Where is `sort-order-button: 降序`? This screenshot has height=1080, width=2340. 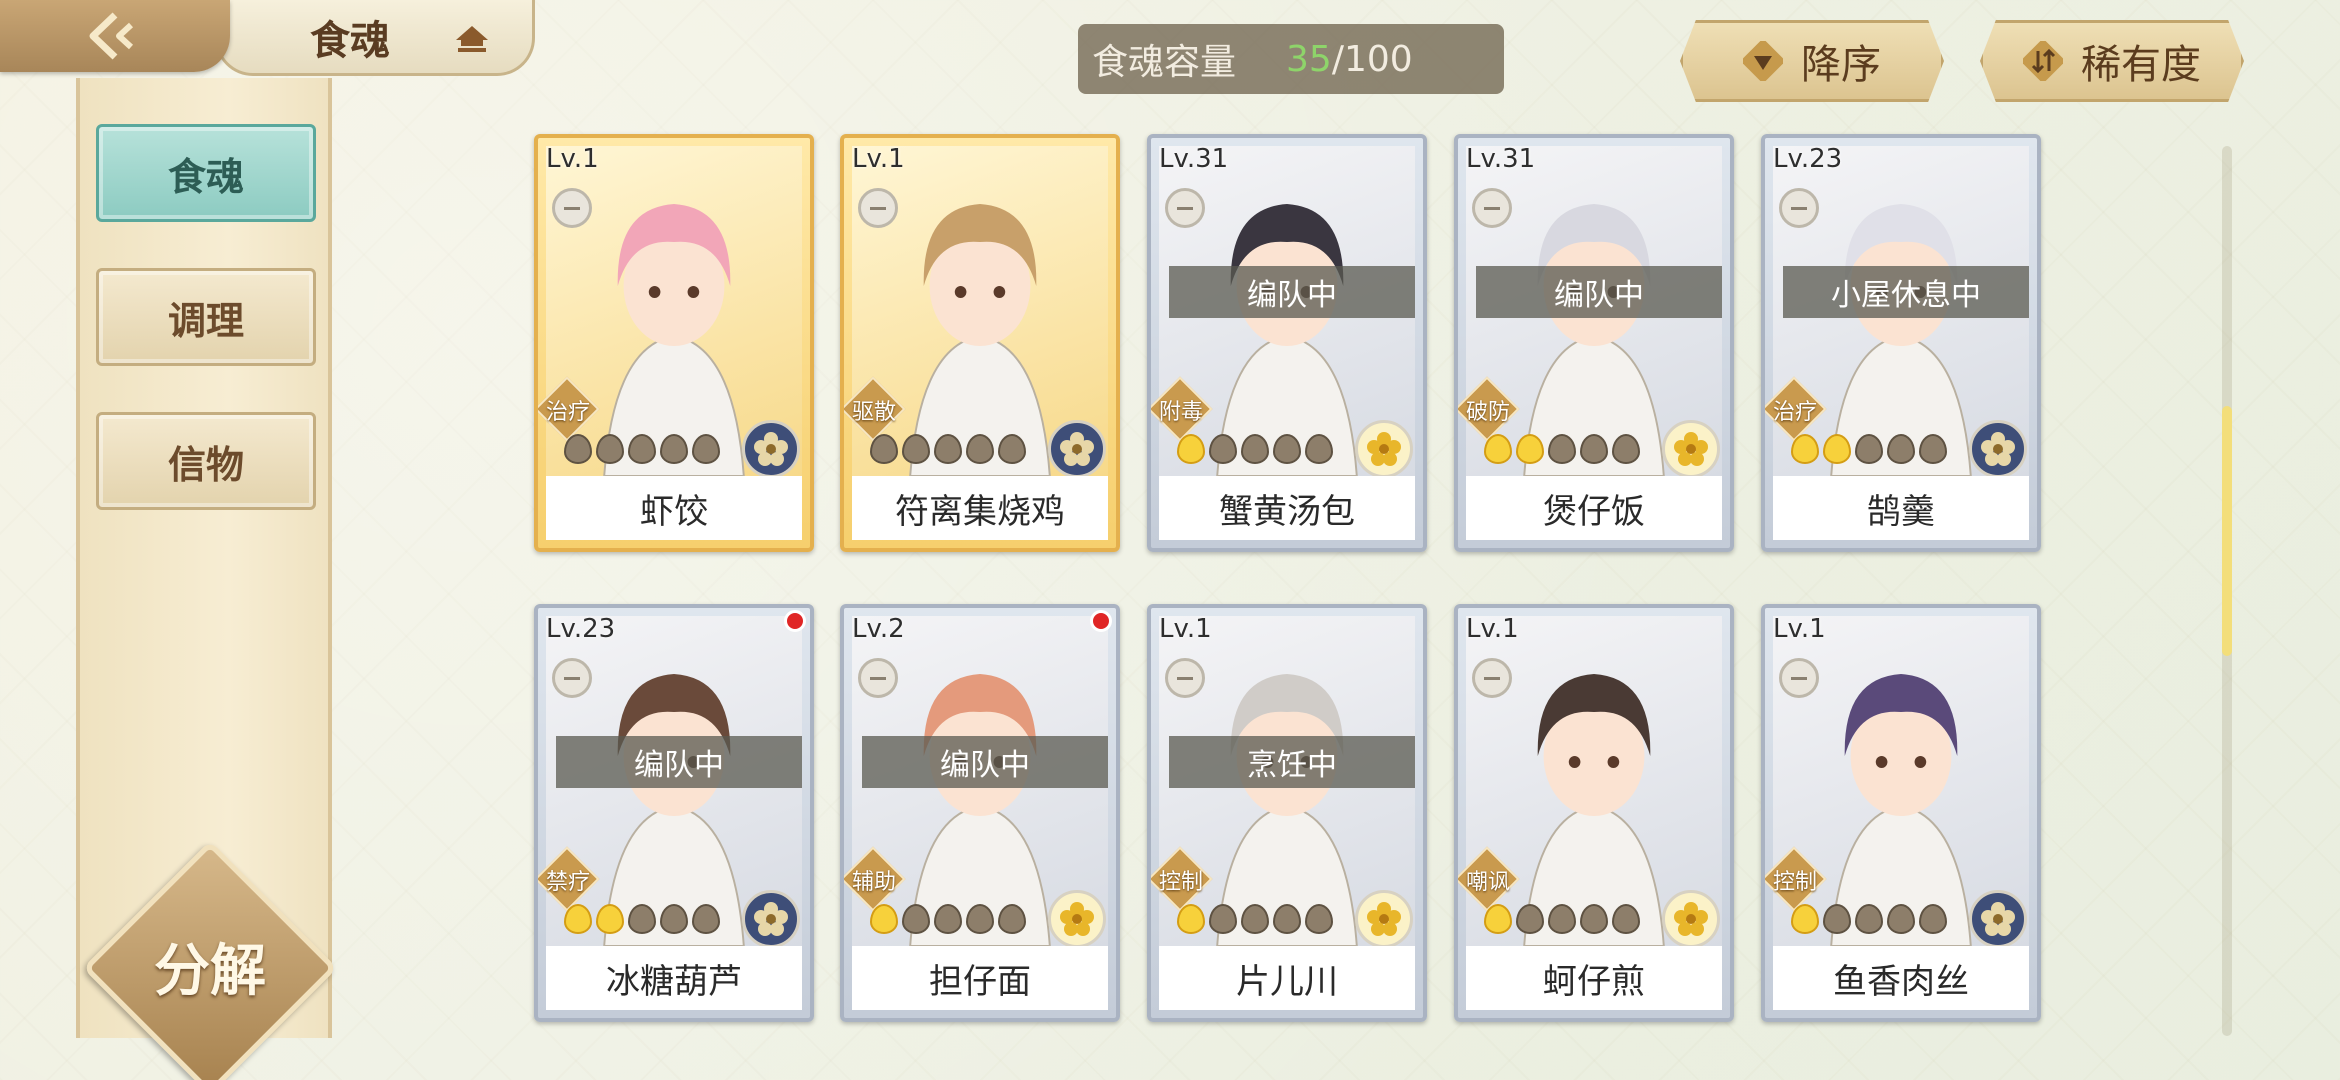 sort-order-button: 降序 is located at coordinates (1812, 61).